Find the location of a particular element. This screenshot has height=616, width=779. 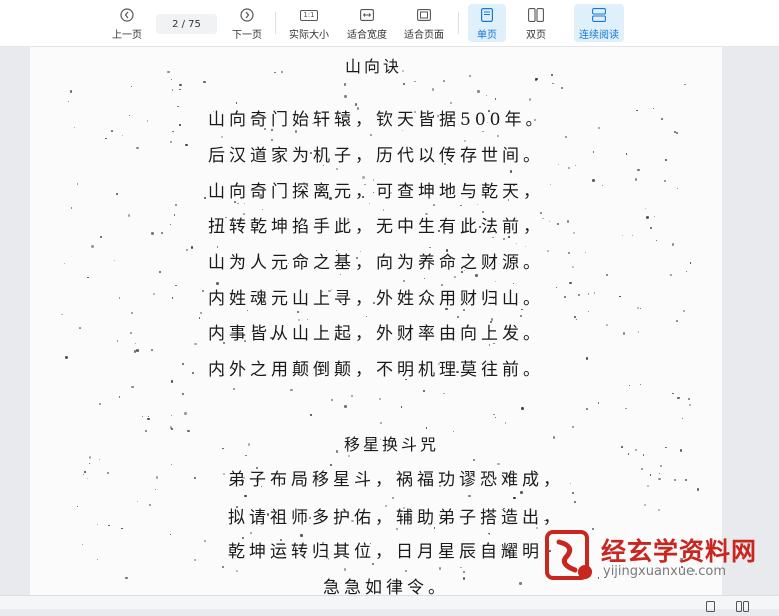

double-page-button: 双页 is located at coordinates (536, 23).